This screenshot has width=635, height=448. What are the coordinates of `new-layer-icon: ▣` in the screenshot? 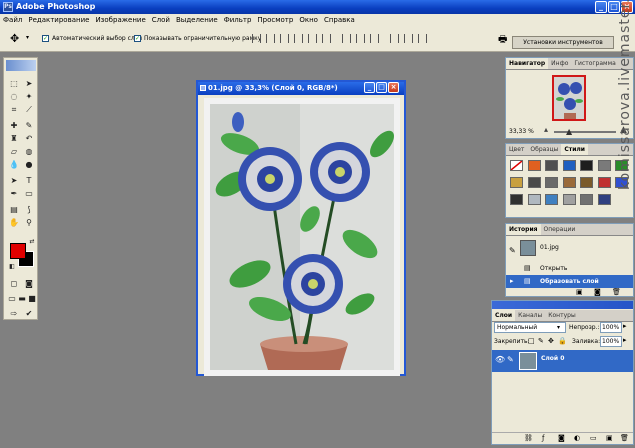 It's located at (609, 438).